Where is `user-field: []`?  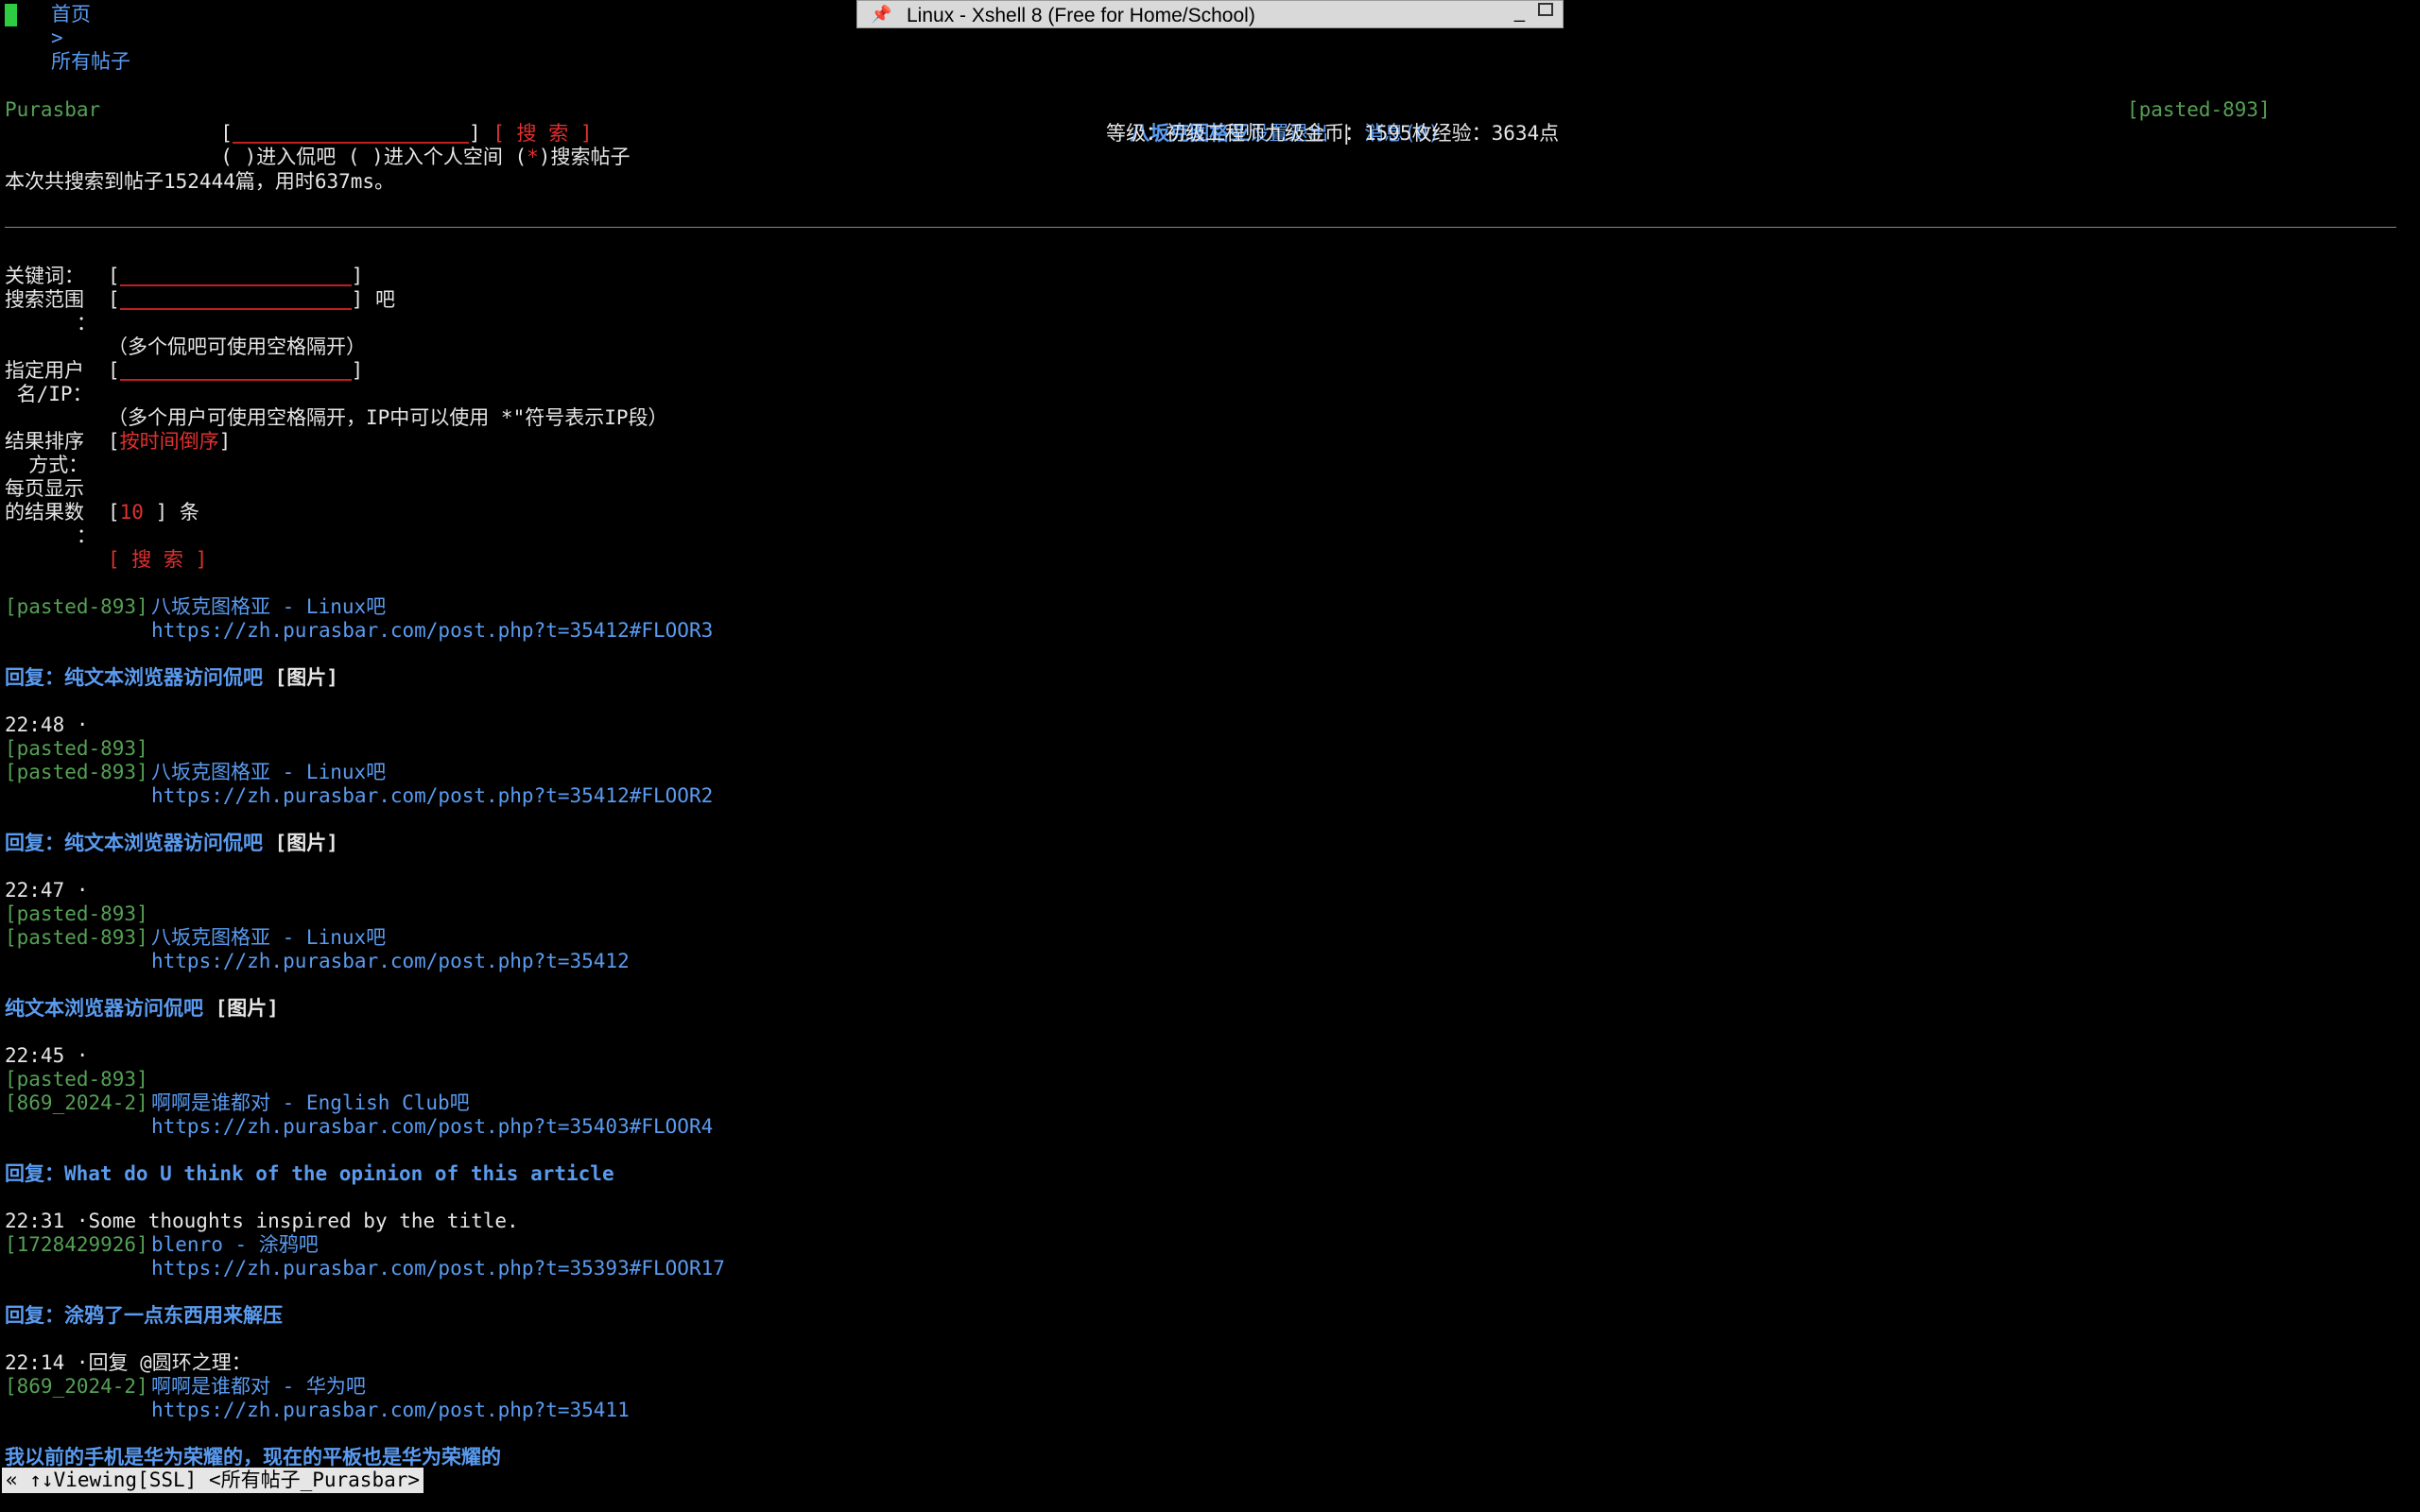
user-field: [] is located at coordinates (236, 370).